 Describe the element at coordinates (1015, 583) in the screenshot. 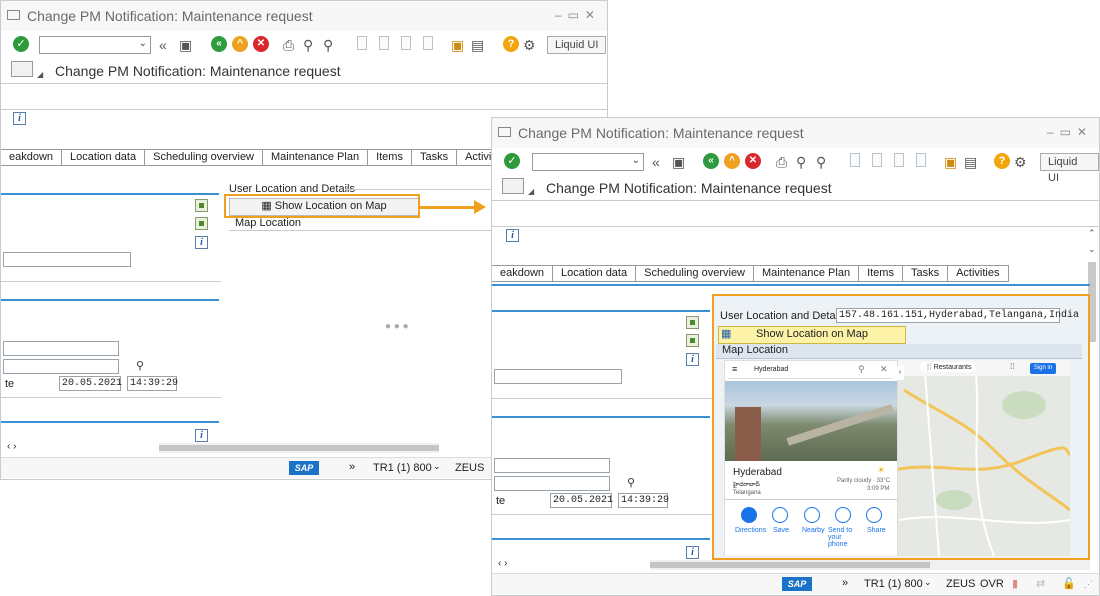

I see `message-icon: ▮` at that location.